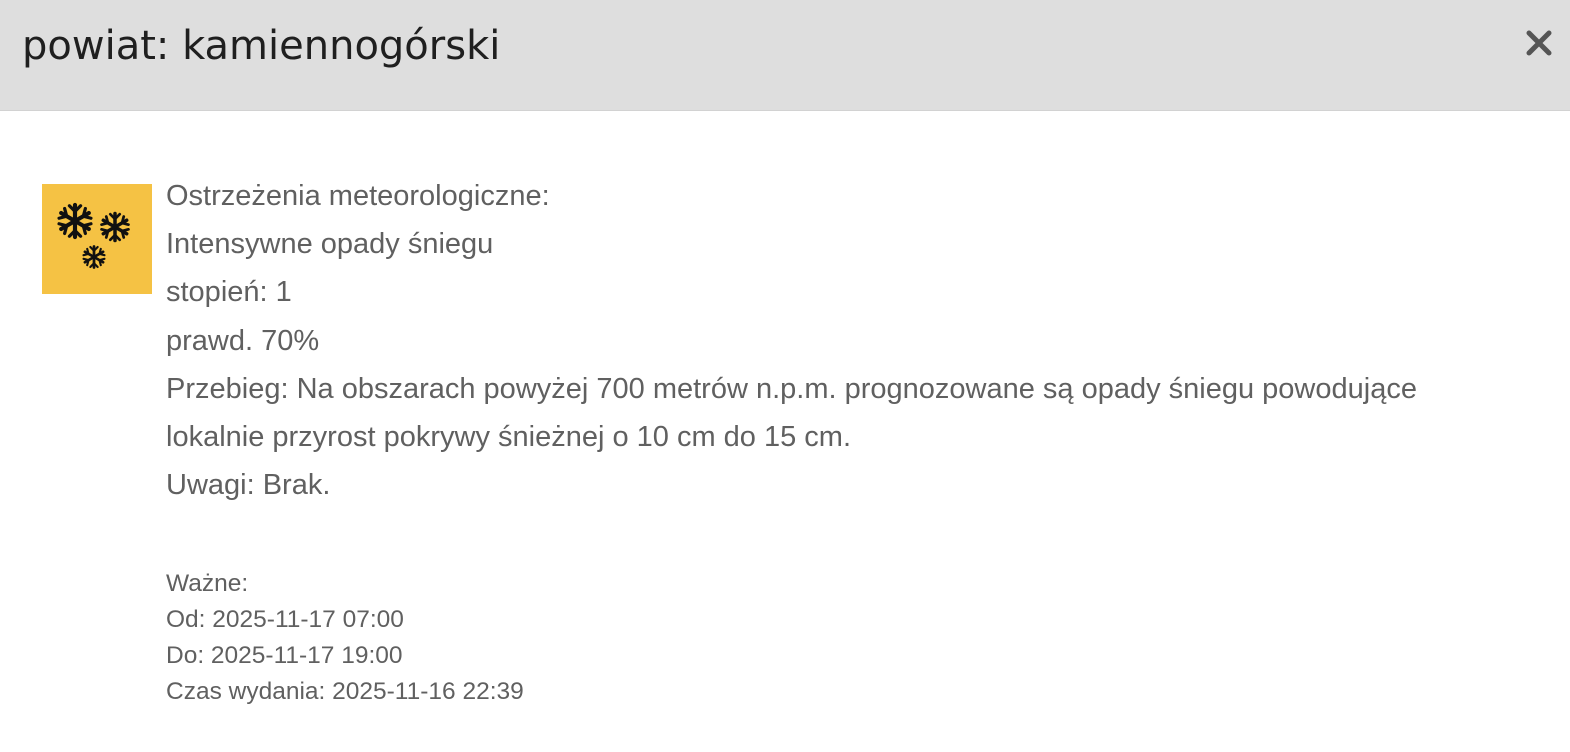 The height and width of the screenshot is (752, 1570). I want to click on warning-probability: prawd. 70%, so click(243, 340).